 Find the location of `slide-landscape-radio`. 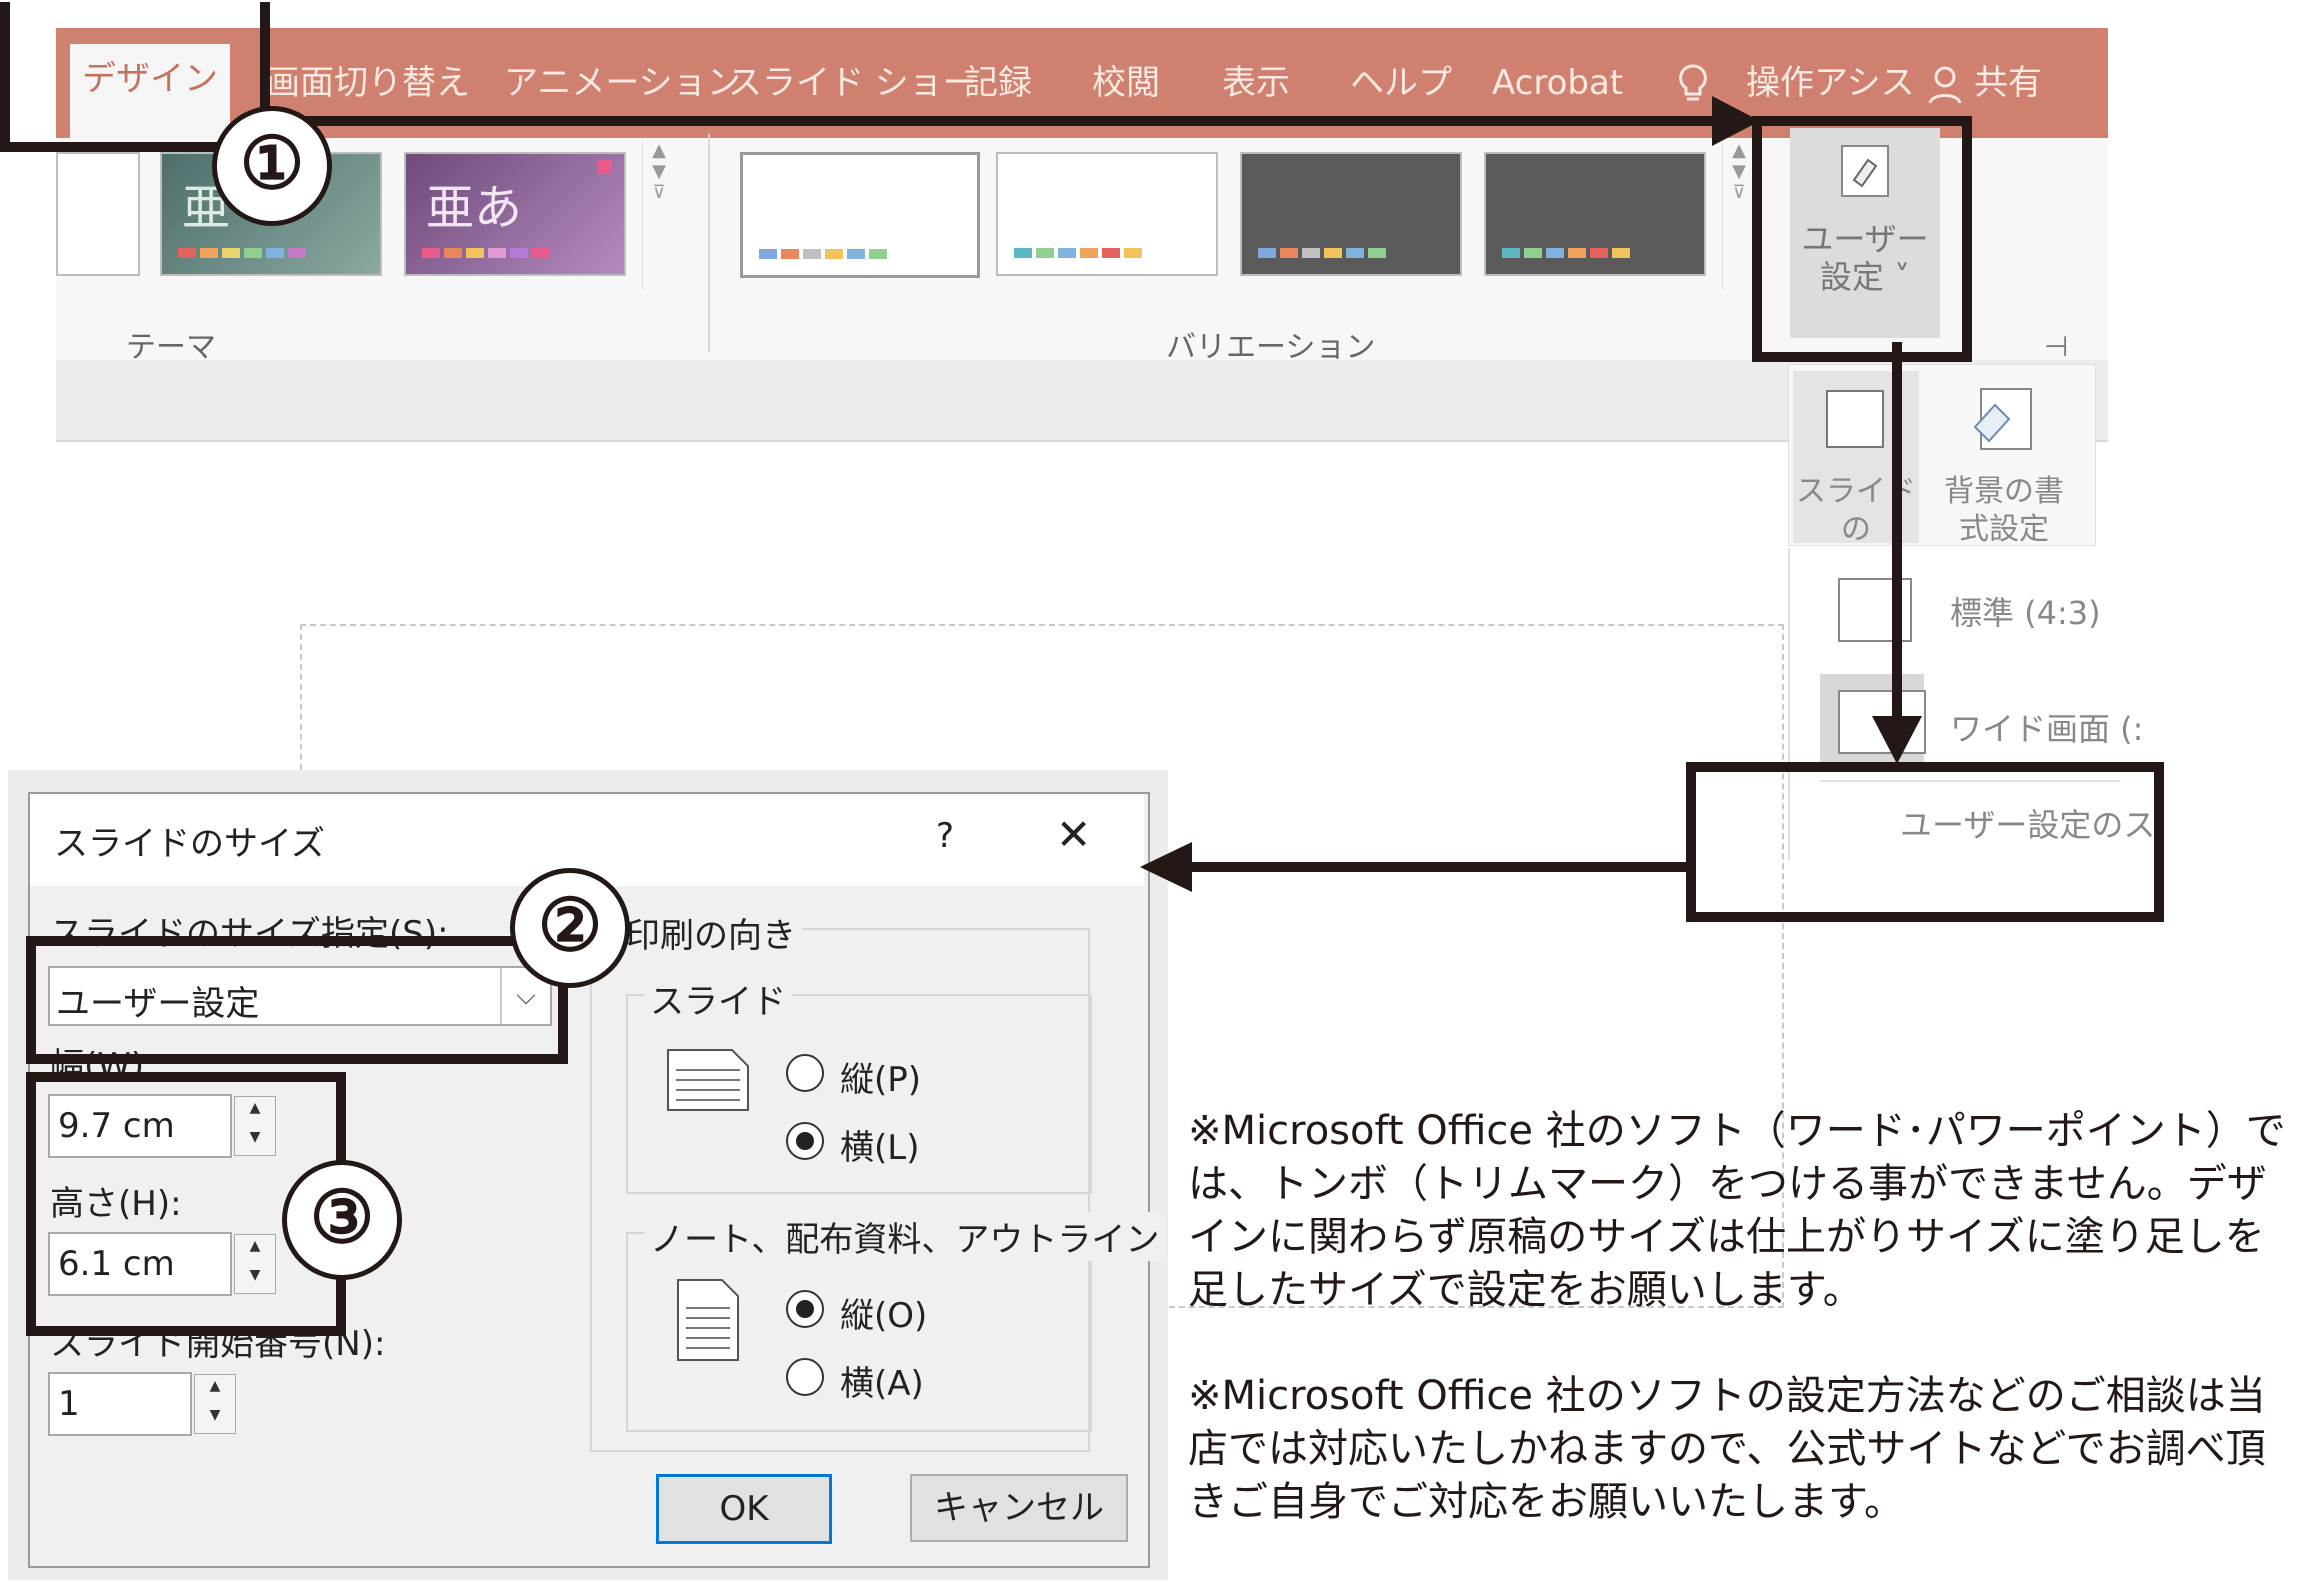

slide-landscape-radio is located at coordinates (805, 1141).